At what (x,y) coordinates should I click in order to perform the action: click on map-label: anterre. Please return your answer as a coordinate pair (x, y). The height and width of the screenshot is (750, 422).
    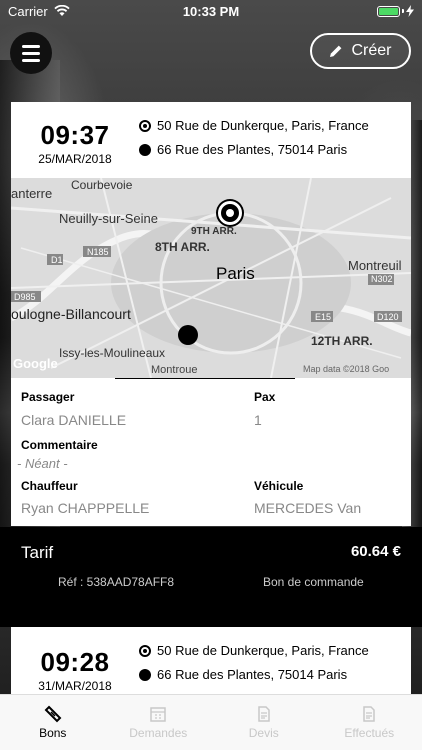
    Looking at the image, I should click on (32, 193).